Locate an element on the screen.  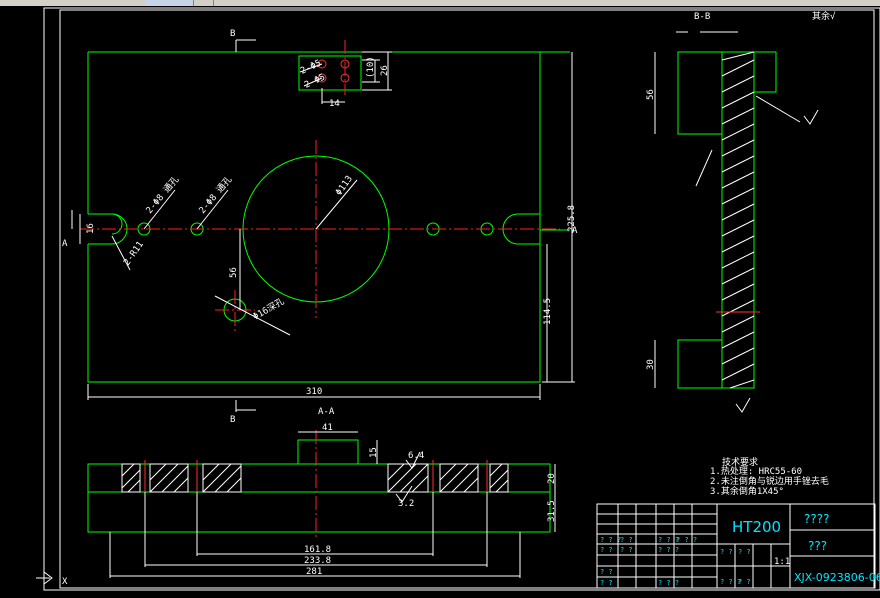
section-body-lower is located at coordinates (319, 512).